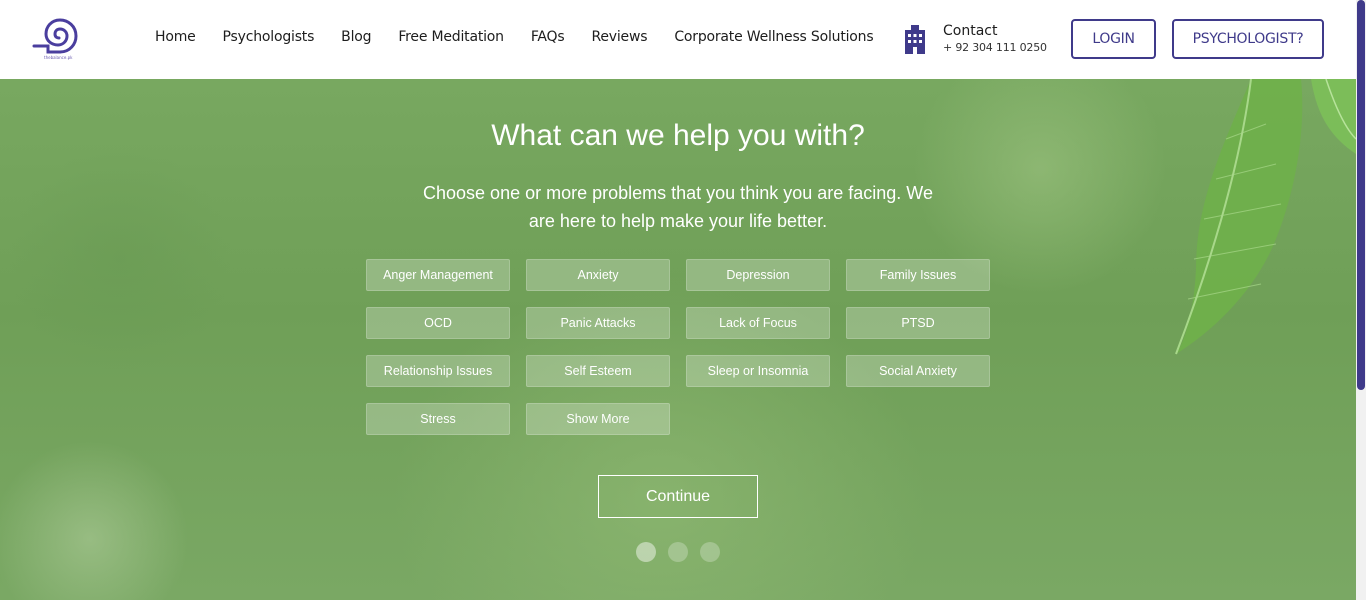 The width and height of the screenshot is (1366, 600). Describe the element at coordinates (58, 57) in the screenshot. I see `logo-text: thebalance.pk` at that location.